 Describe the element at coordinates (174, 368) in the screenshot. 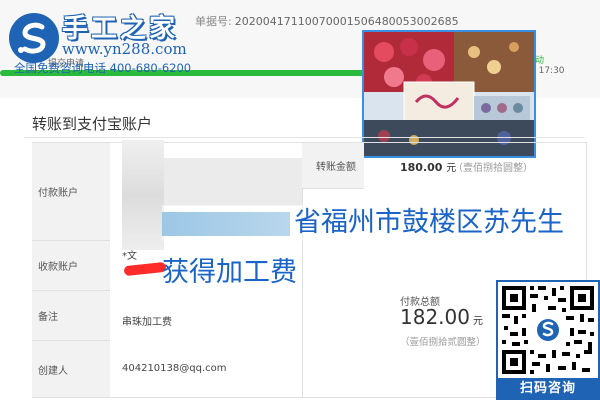

I see `creator-value: 404210138@qq.com` at that location.